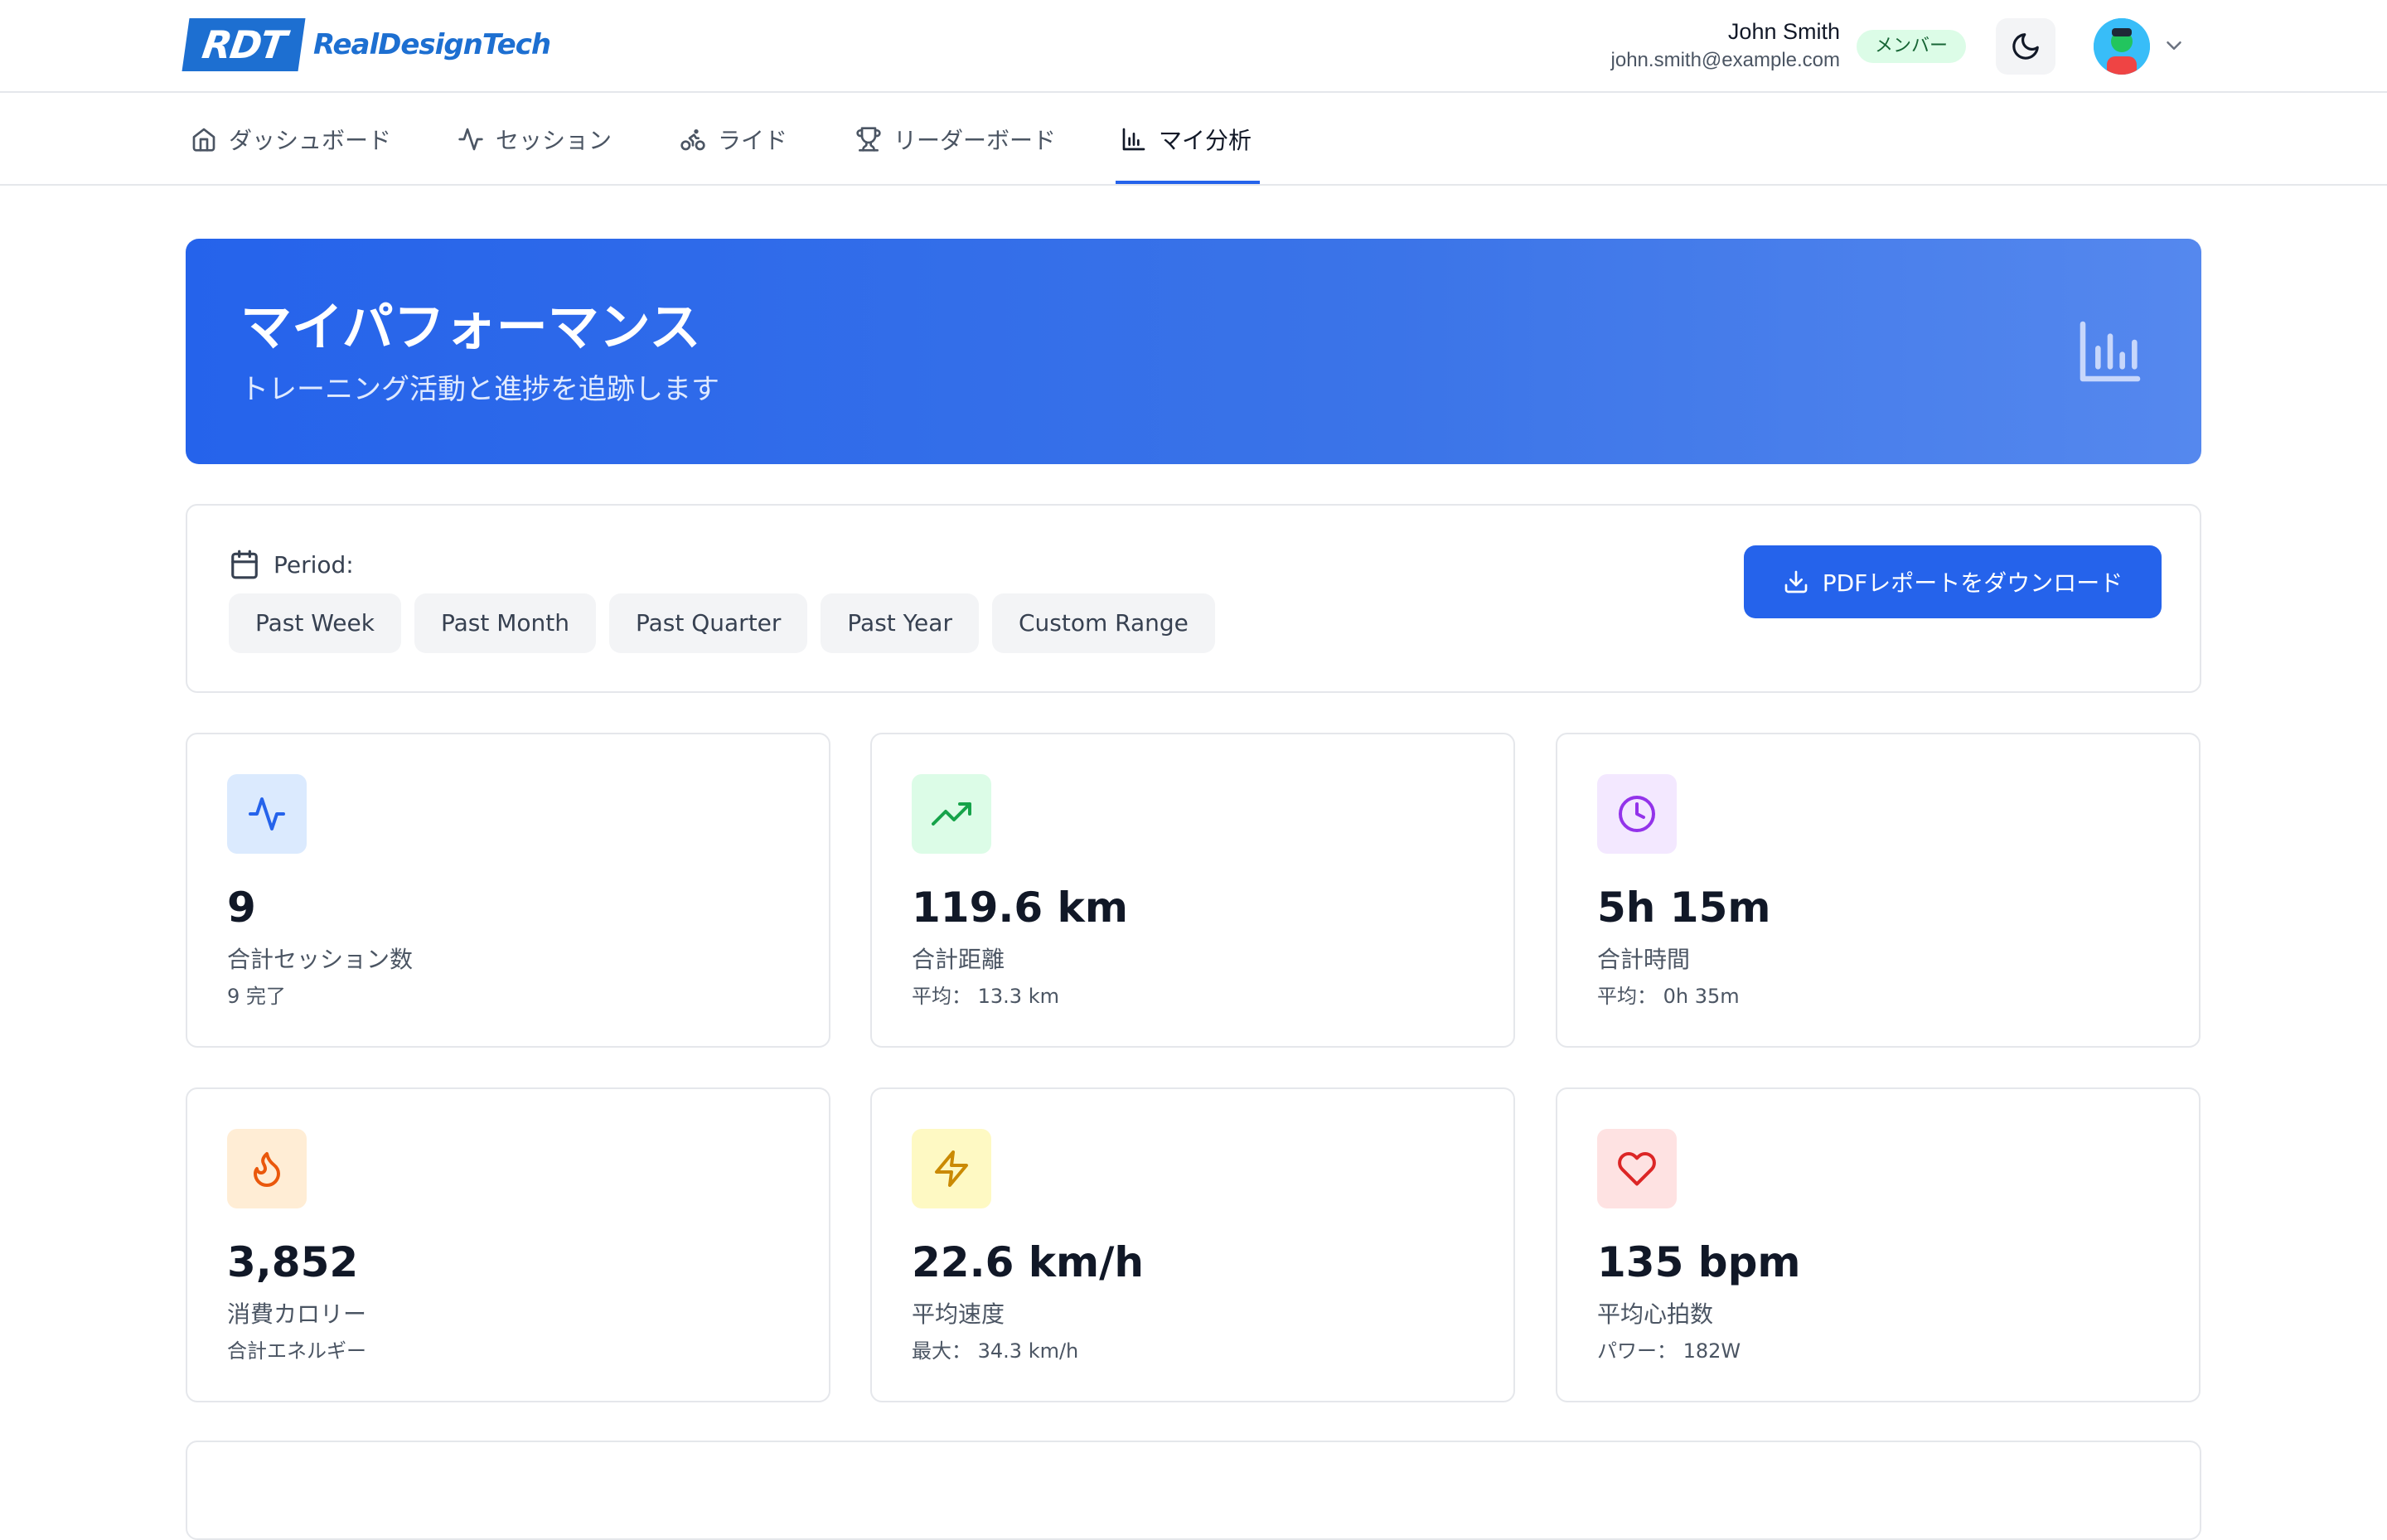 This screenshot has width=2387, height=1540. What do you see at coordinates (1188, 182) in the screenshot?
I see `active-tab-indicator` at bounding box center [1188, 182].